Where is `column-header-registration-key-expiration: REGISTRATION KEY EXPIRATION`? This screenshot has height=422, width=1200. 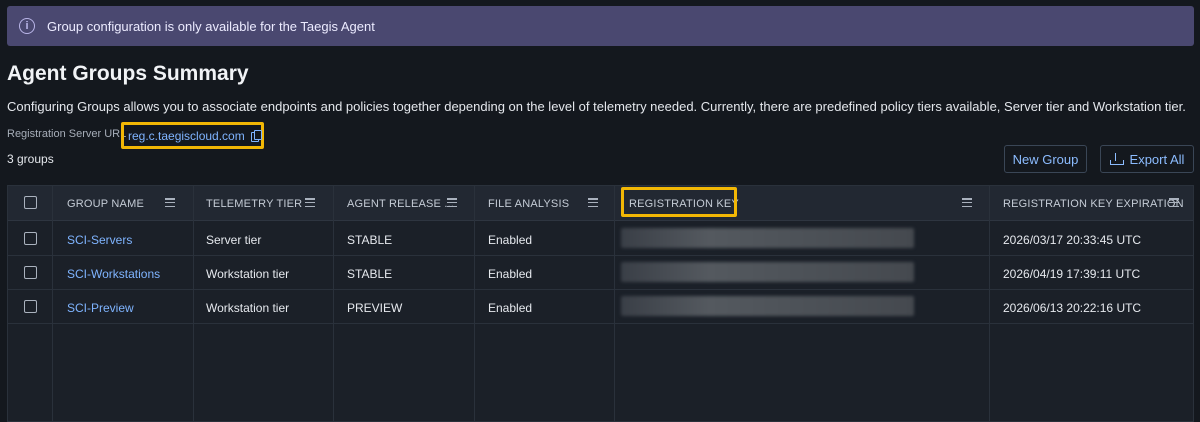
column-header-registration-key-expiration: REGISTRATION KEY EXPIRATION is located at coordinates (1093, 204).